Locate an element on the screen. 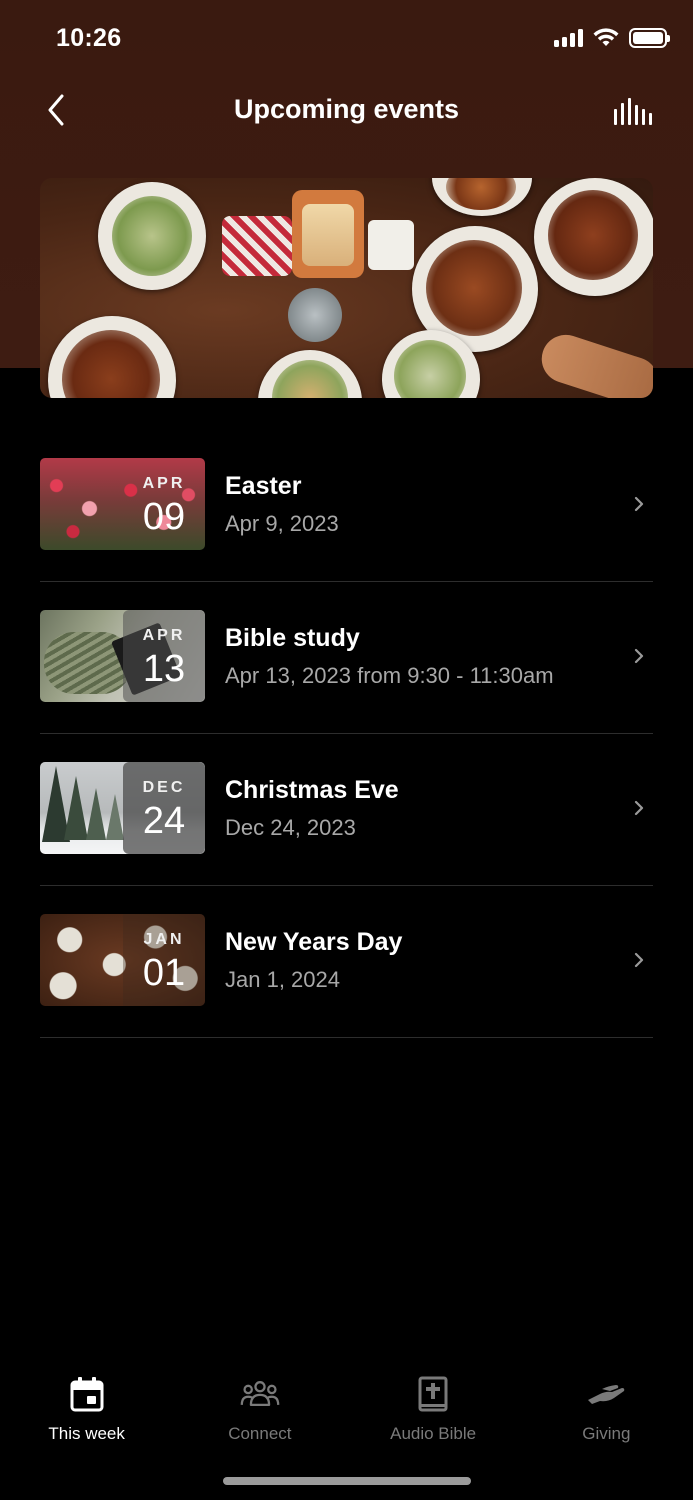  tab-label: Audio Bible is located at coordinates (433, 1433).